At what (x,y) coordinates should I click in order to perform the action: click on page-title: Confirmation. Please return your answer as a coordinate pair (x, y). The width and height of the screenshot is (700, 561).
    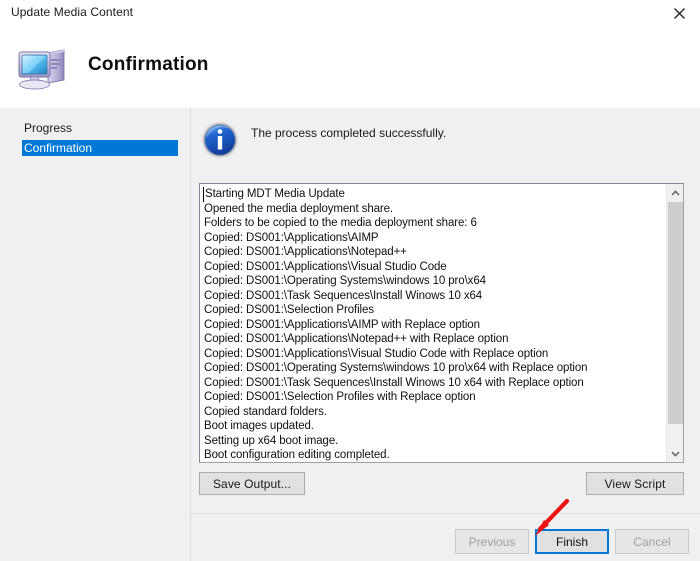
    Looking at the image, I should click on (148, 64).